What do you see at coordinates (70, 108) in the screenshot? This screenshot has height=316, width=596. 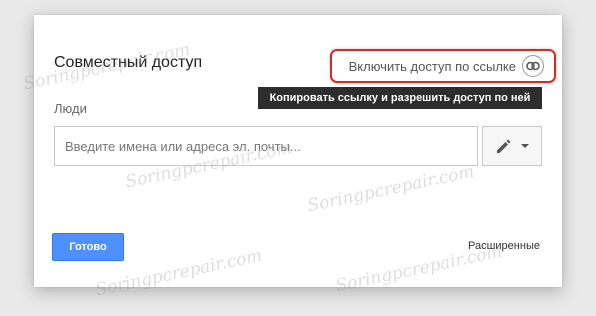 I see `people-label: Люди` at bounding box center [70, 108].